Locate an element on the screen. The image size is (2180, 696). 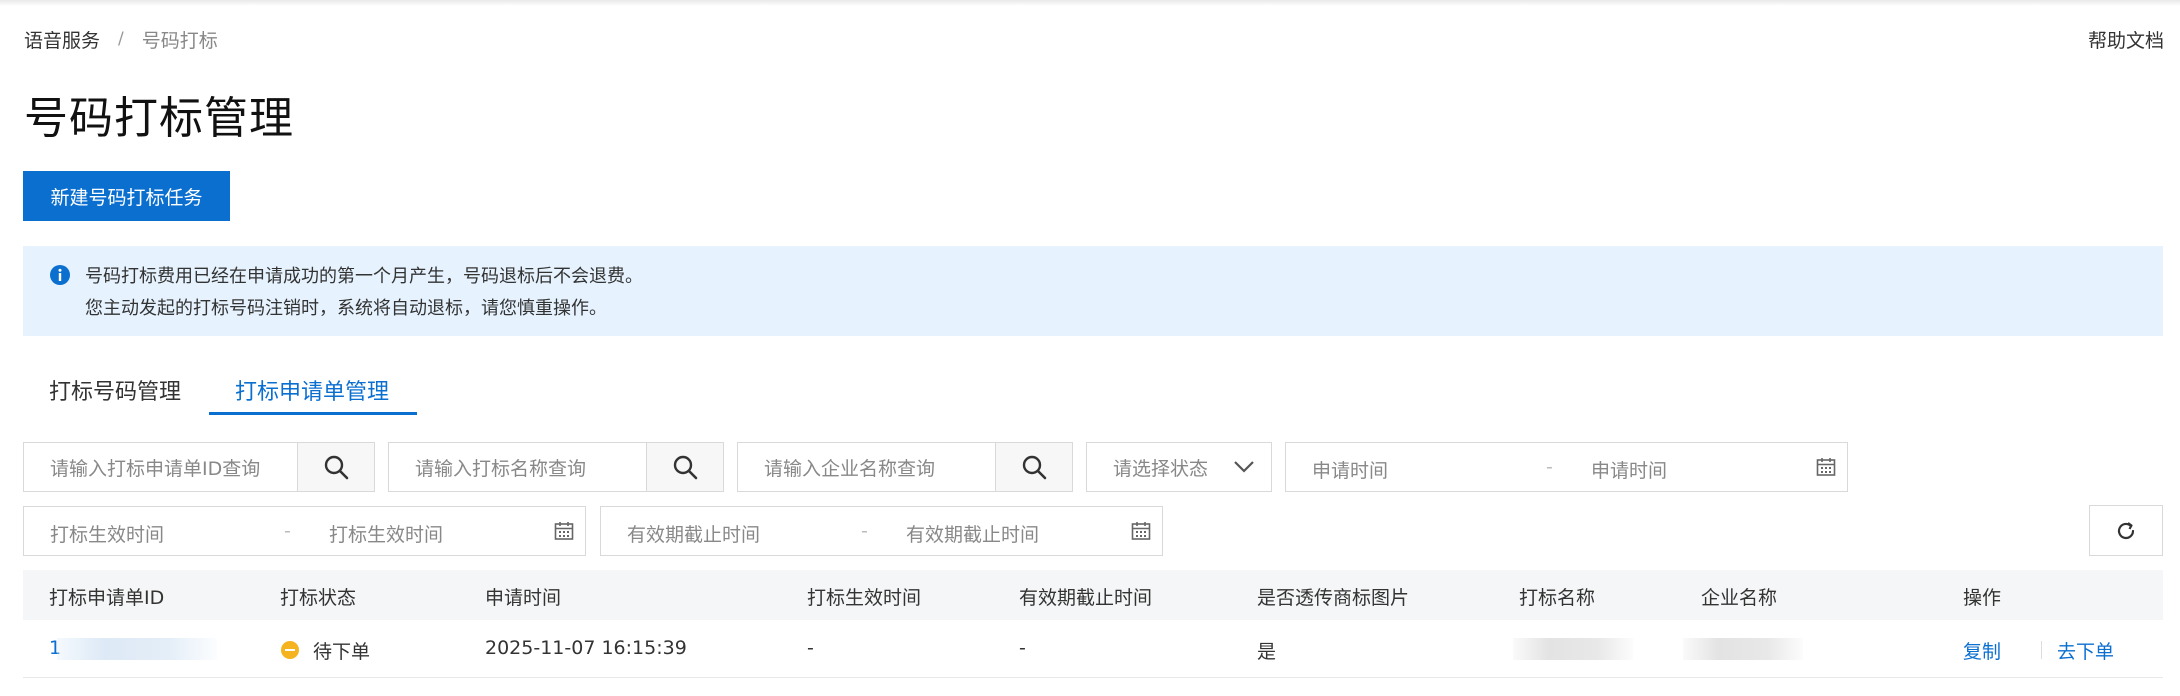
request-id-search-button is located at coordinates (336, 467).